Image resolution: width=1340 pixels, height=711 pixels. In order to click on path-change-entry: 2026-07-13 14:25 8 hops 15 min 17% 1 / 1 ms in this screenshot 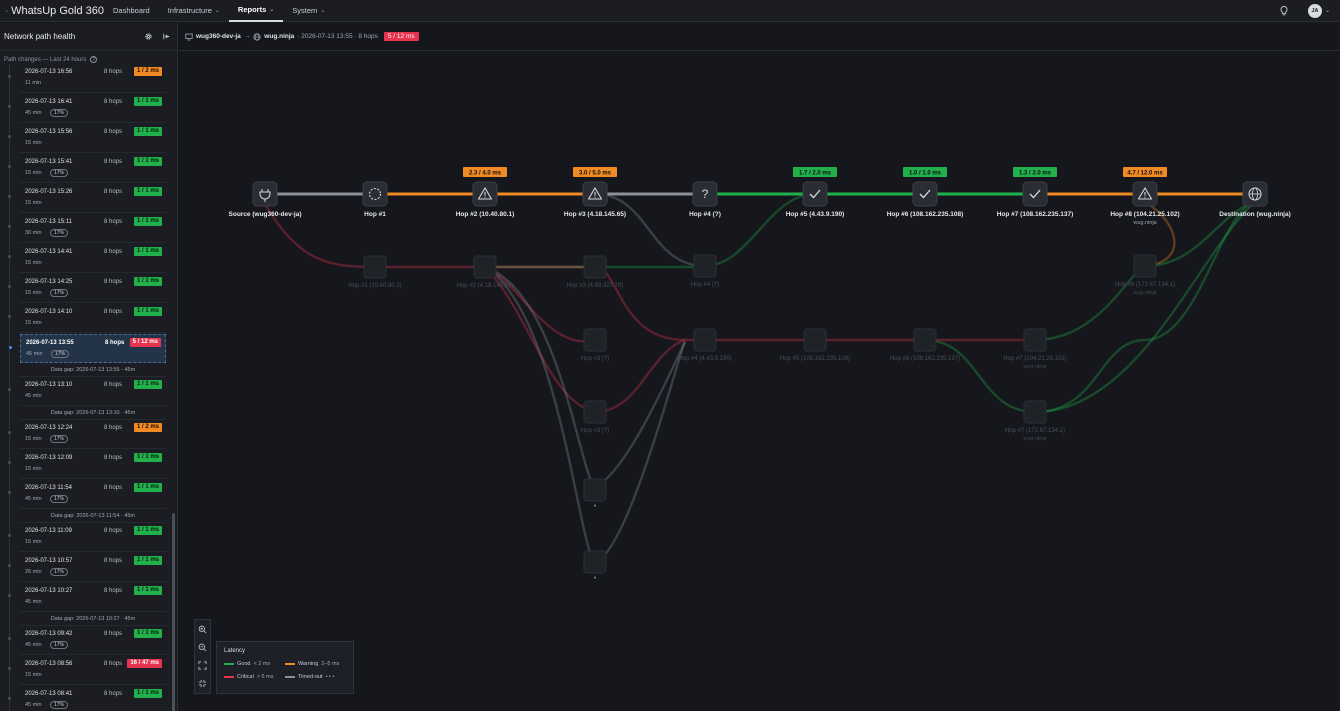, I will do `click(87, 288)`.